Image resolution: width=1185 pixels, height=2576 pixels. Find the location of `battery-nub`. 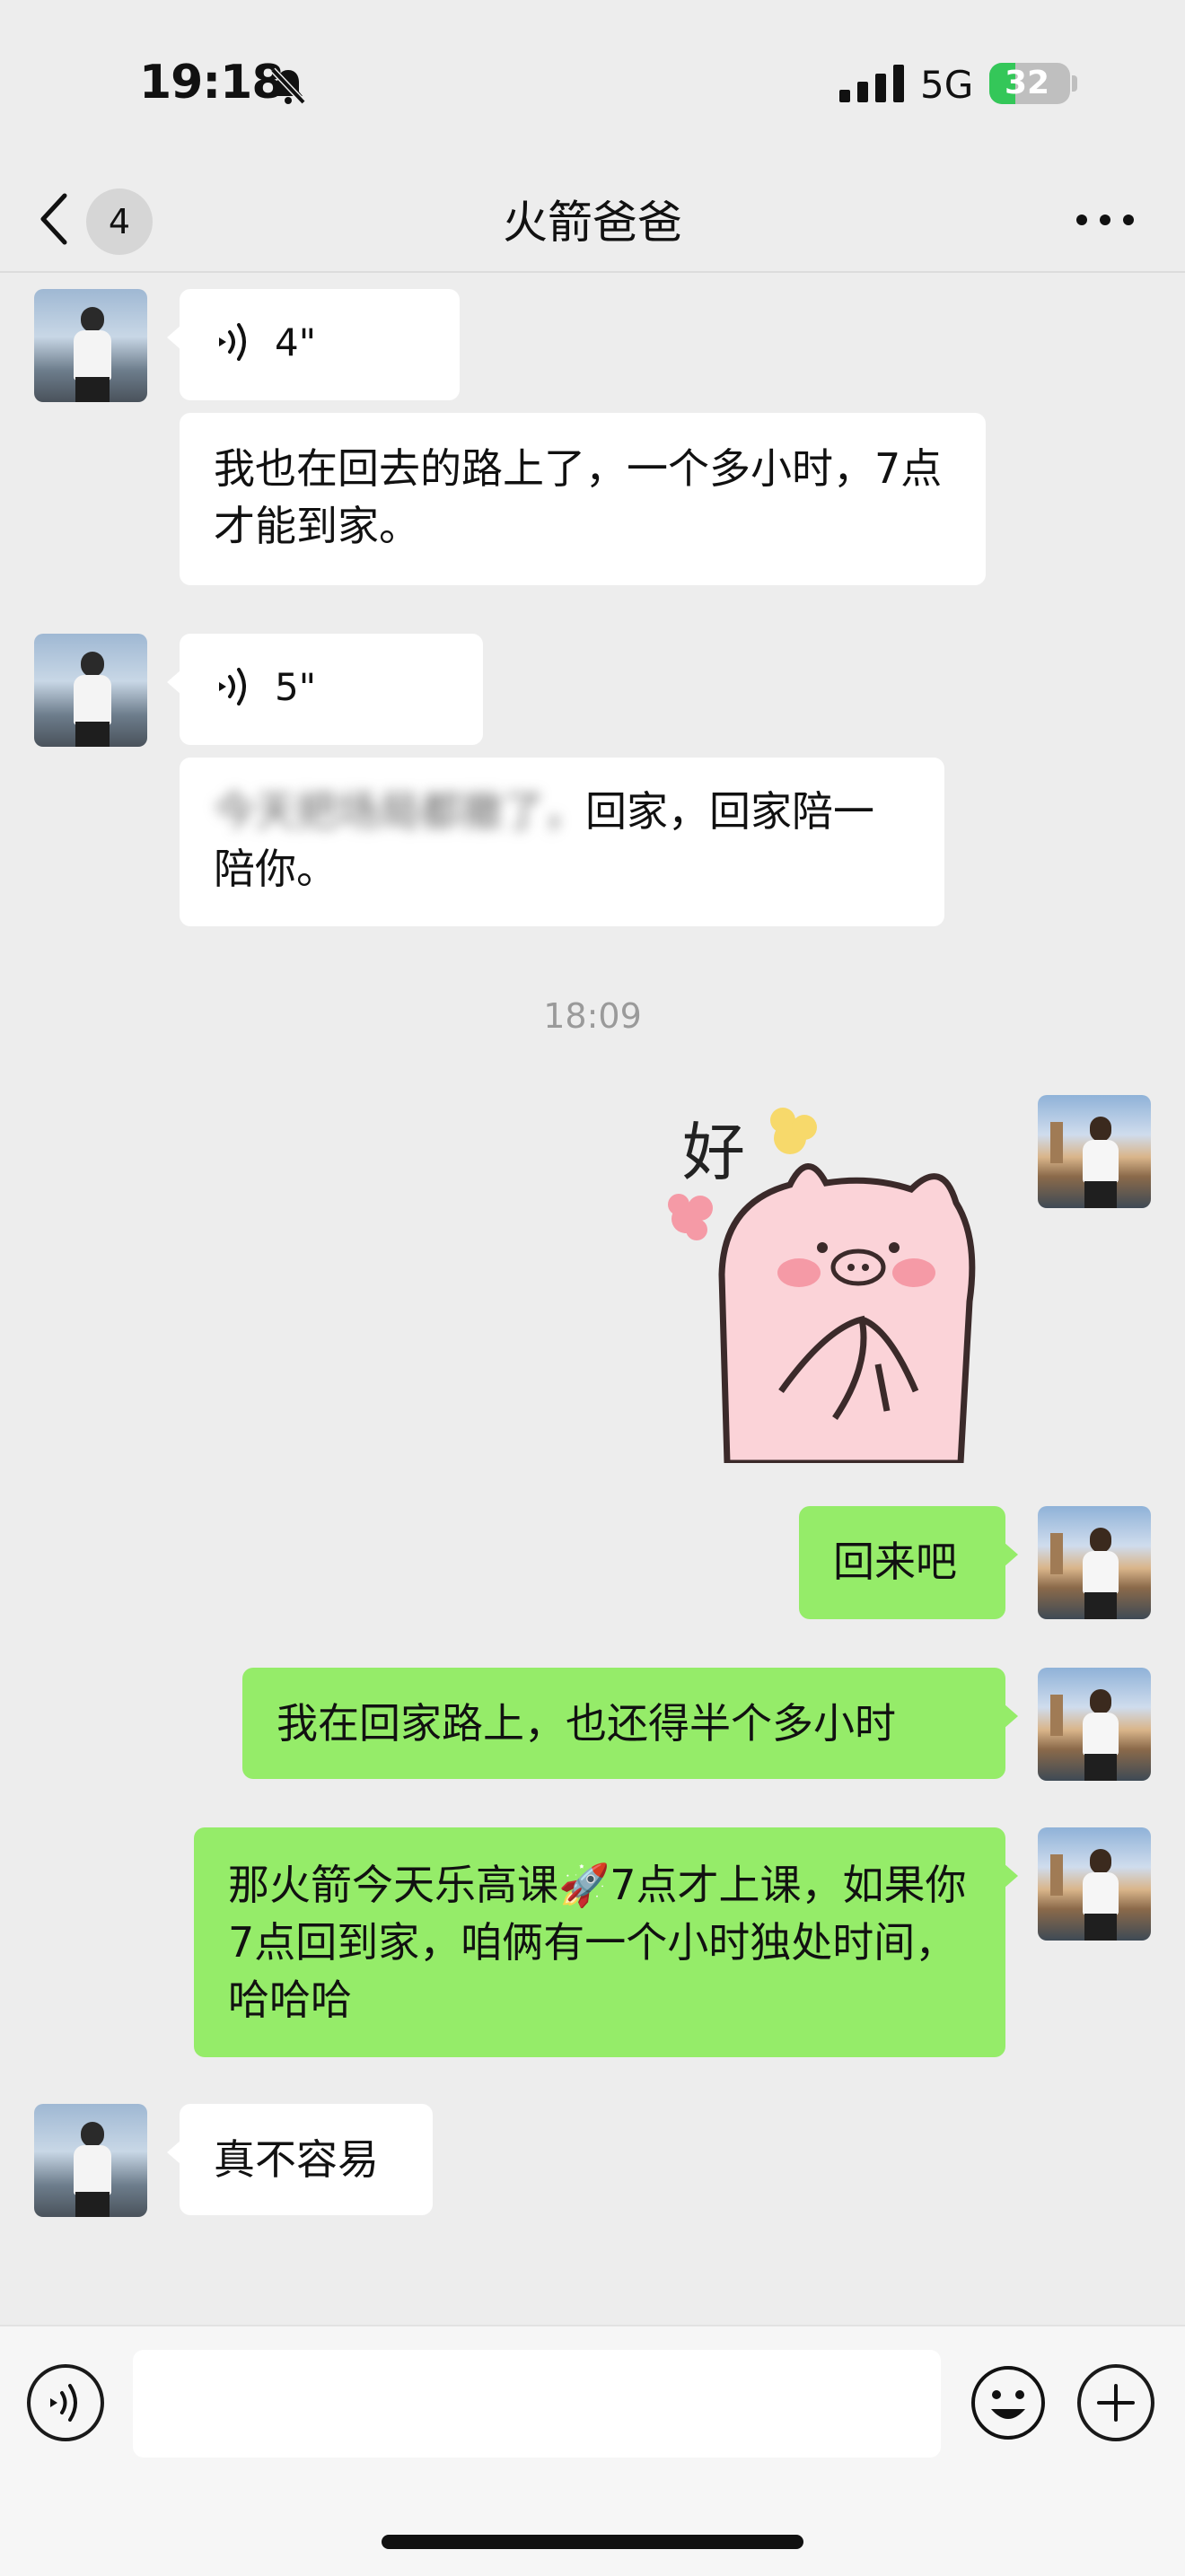

battery-nub is located at coordinates (1074, 83).